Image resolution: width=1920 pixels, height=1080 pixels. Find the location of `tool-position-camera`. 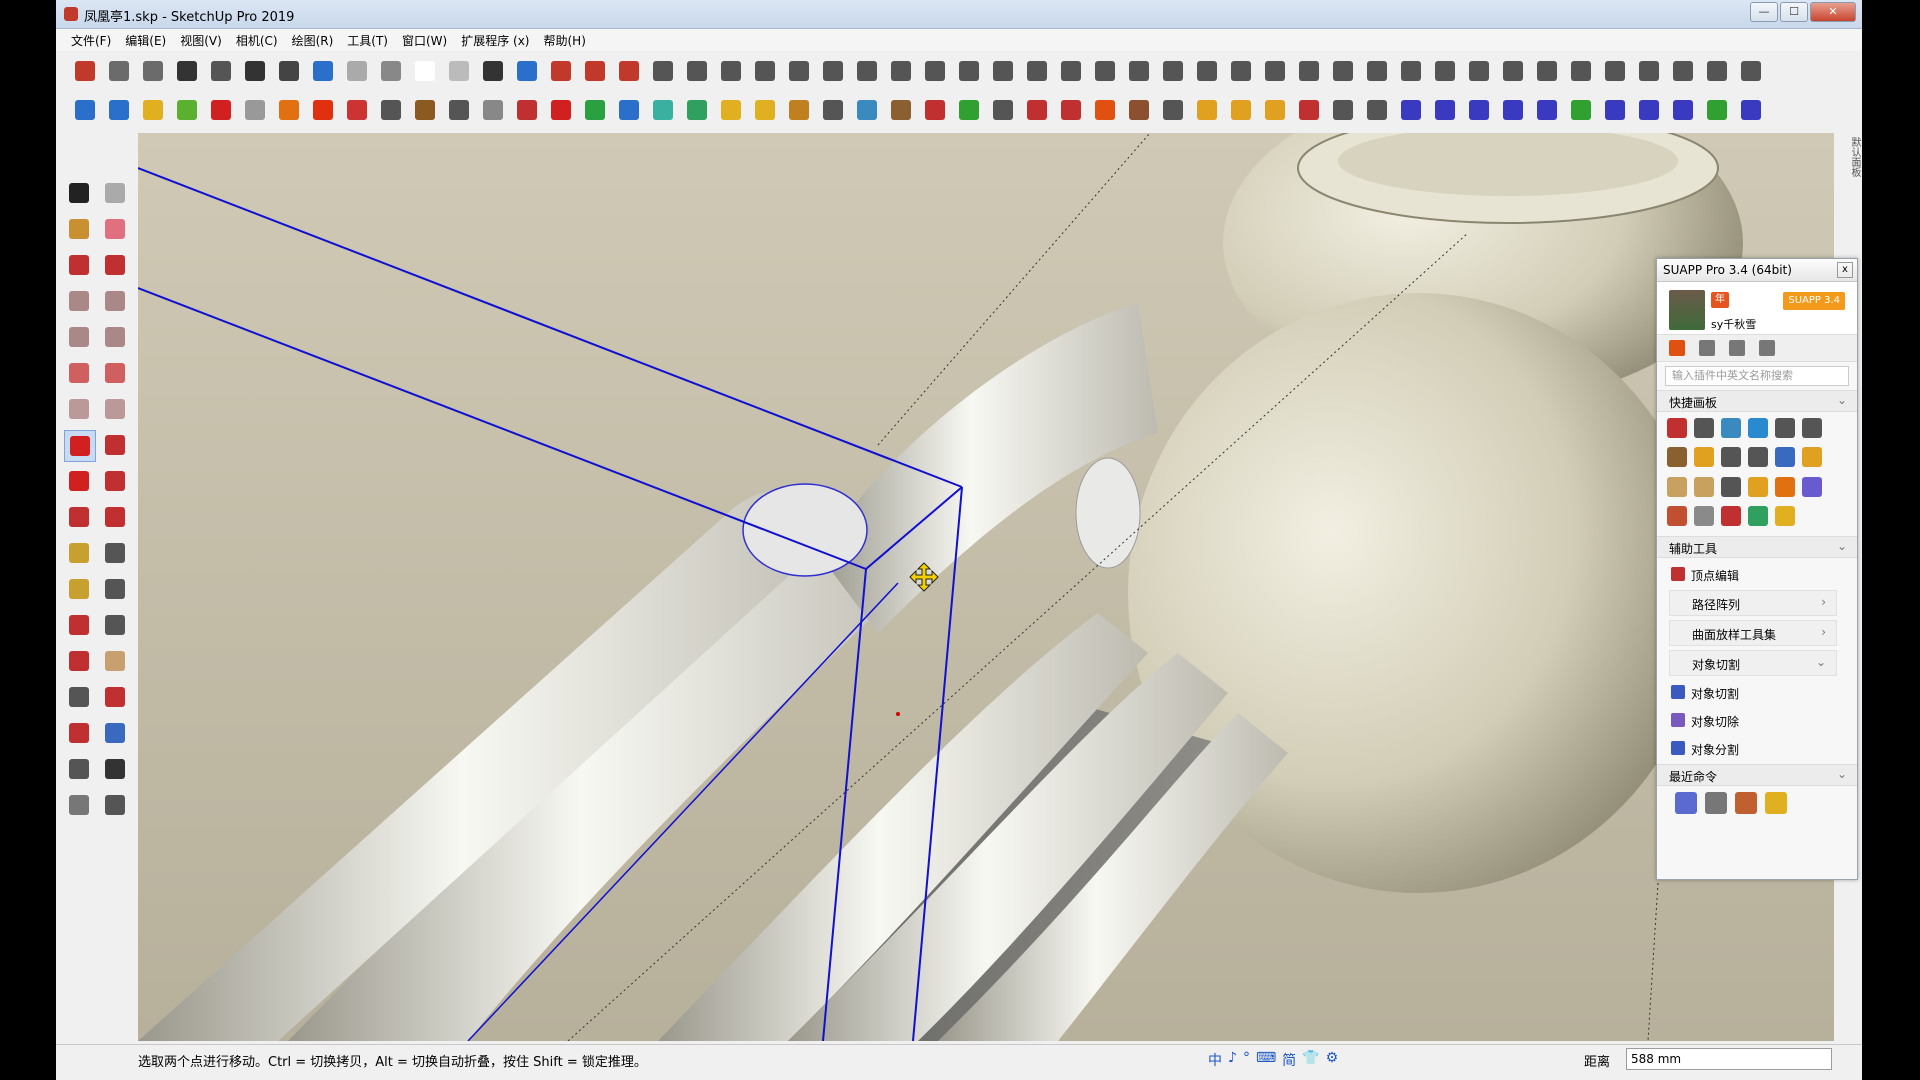

tool-position-camera is located at coordinates (79, 769).